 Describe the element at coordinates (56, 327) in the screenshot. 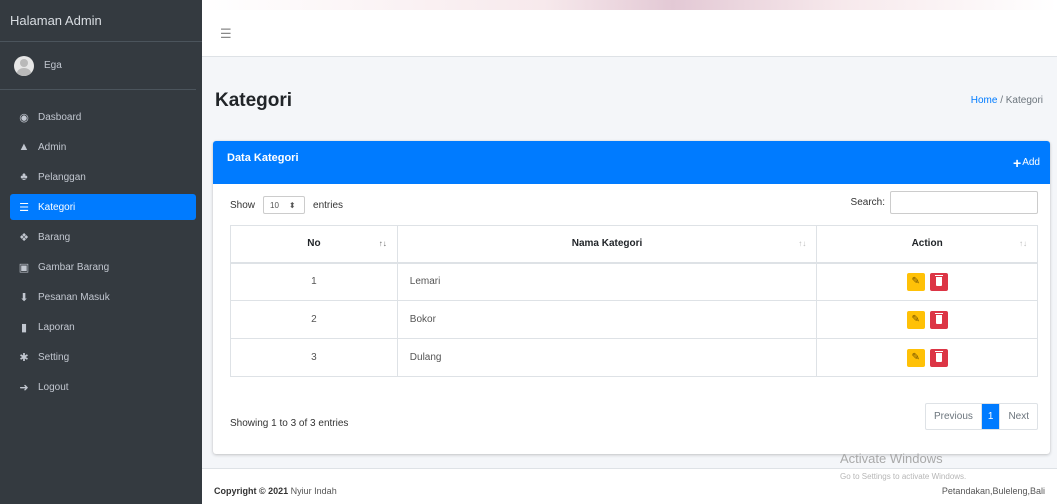

I see `sidebar-item-label: Laporan` at that location.